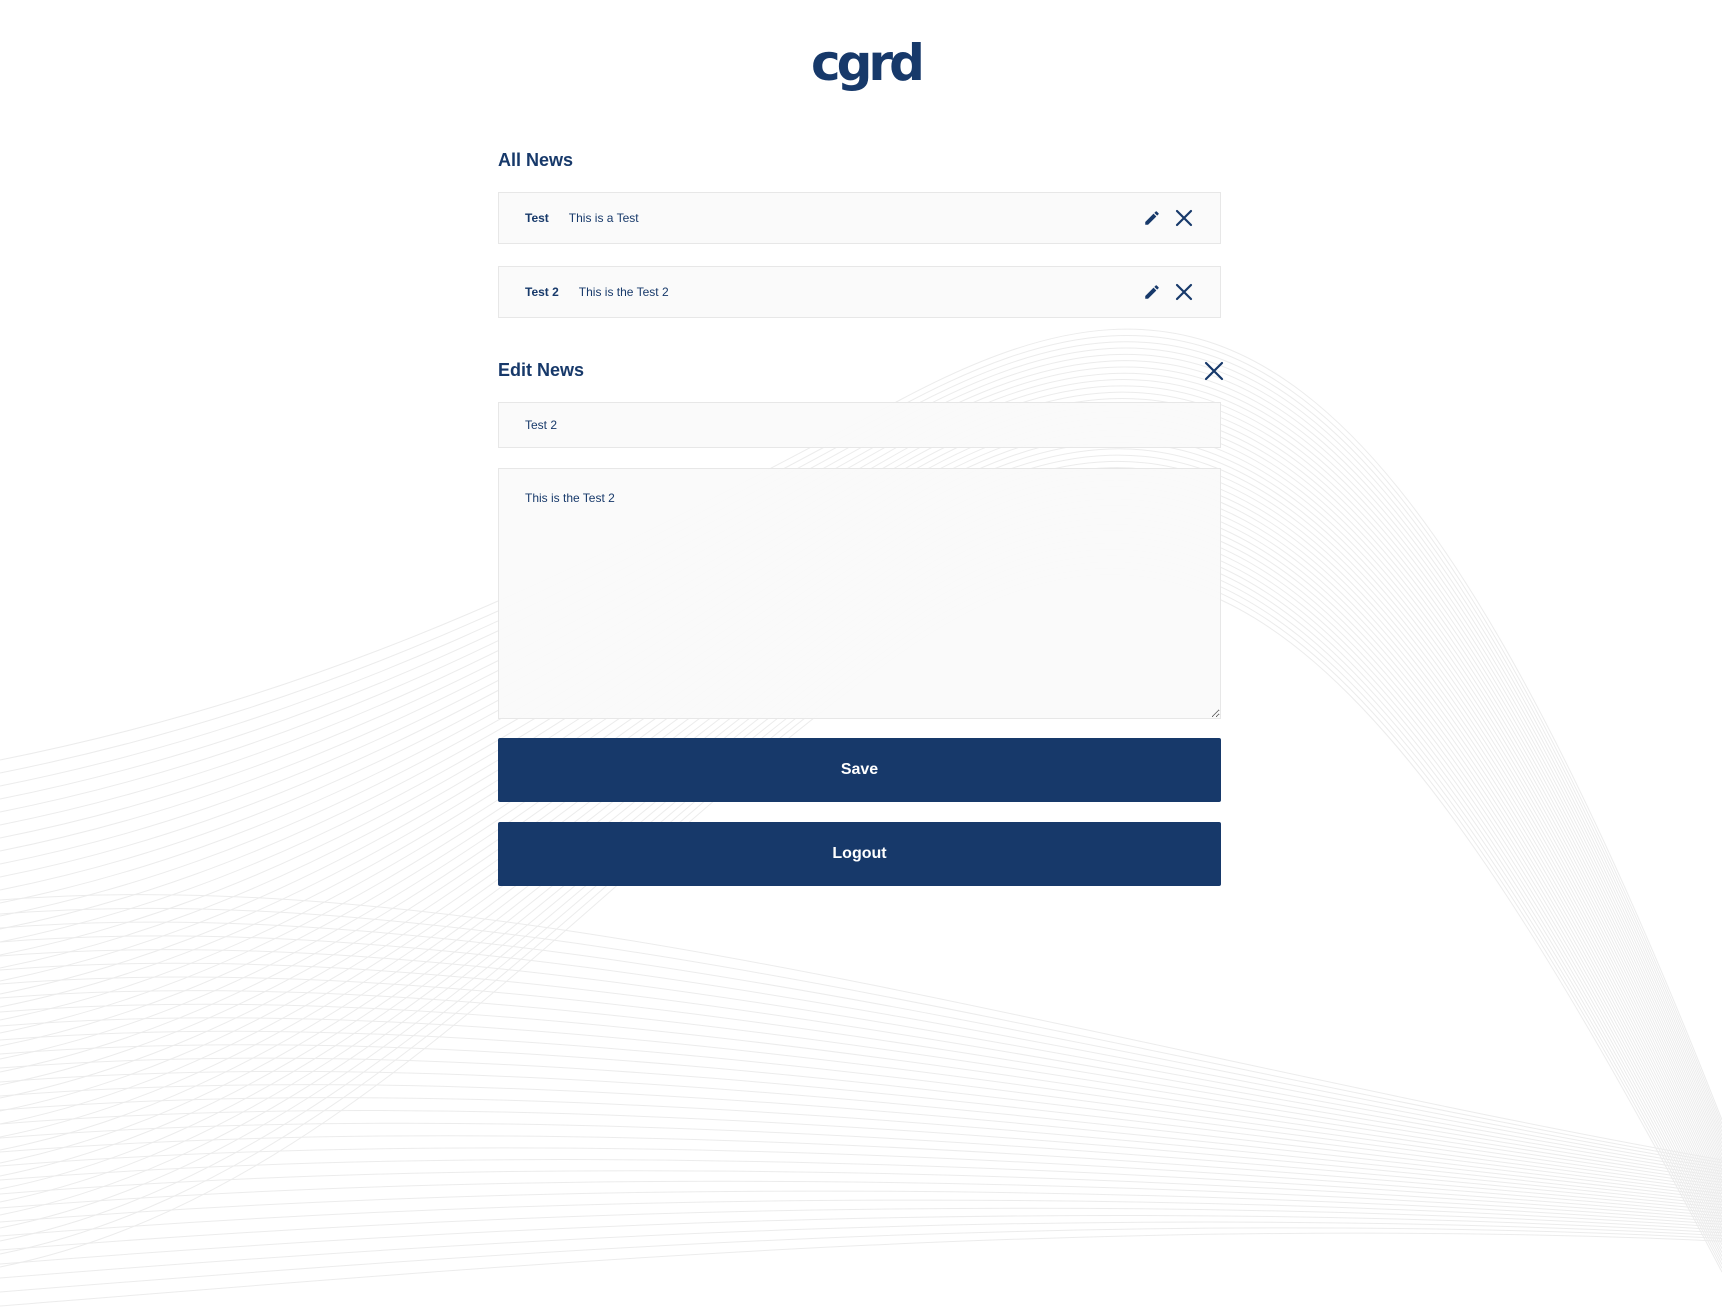 This screenshot has width=1722, height=1308. Describe the element at coordinates (859, 292) in the screenshot. I see `news-list-item: Test 2 This is the Test 2` at that location.